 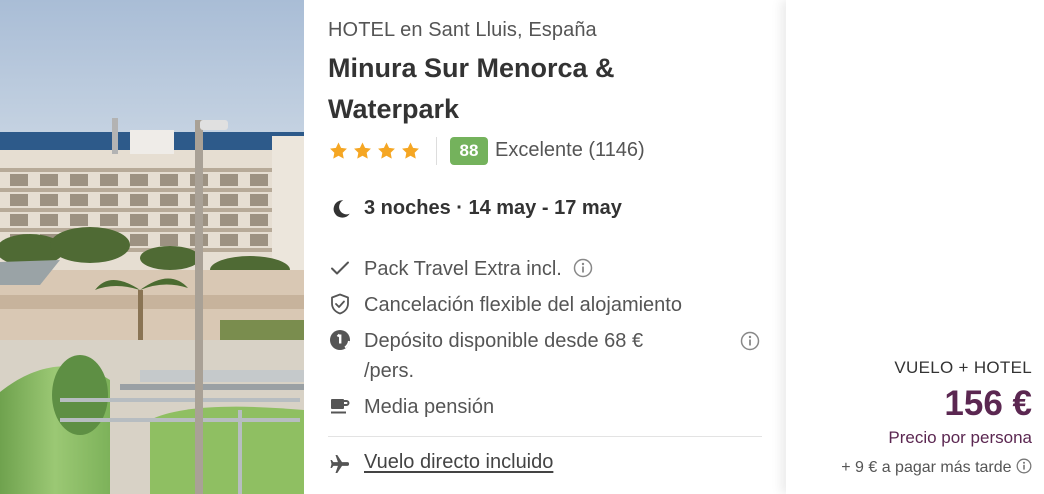 I want to click on feature-text: Cancelación flexible del alojamiento, so click(x=523, y=305).